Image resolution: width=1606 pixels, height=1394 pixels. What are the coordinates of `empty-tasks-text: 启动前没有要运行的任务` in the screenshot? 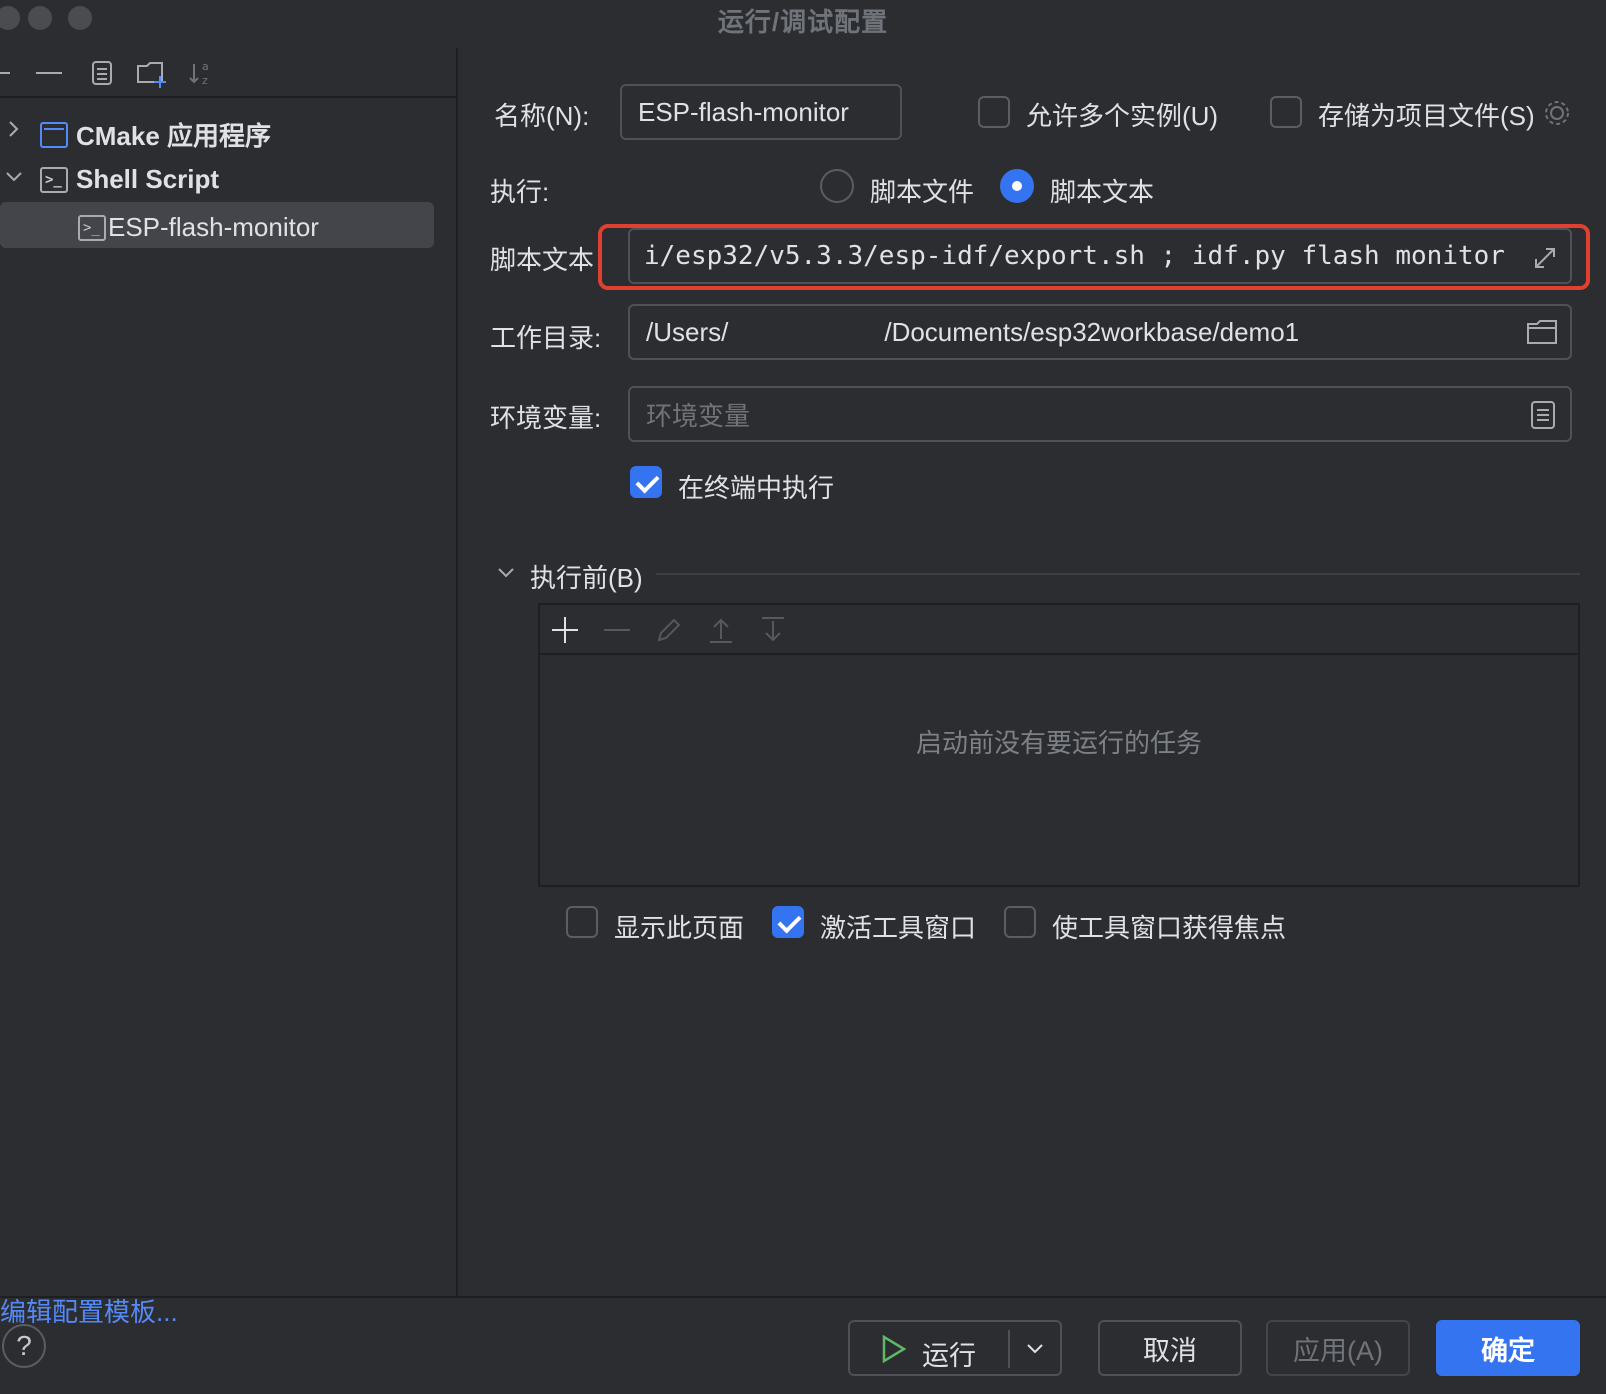 It's located at (1058, 743).